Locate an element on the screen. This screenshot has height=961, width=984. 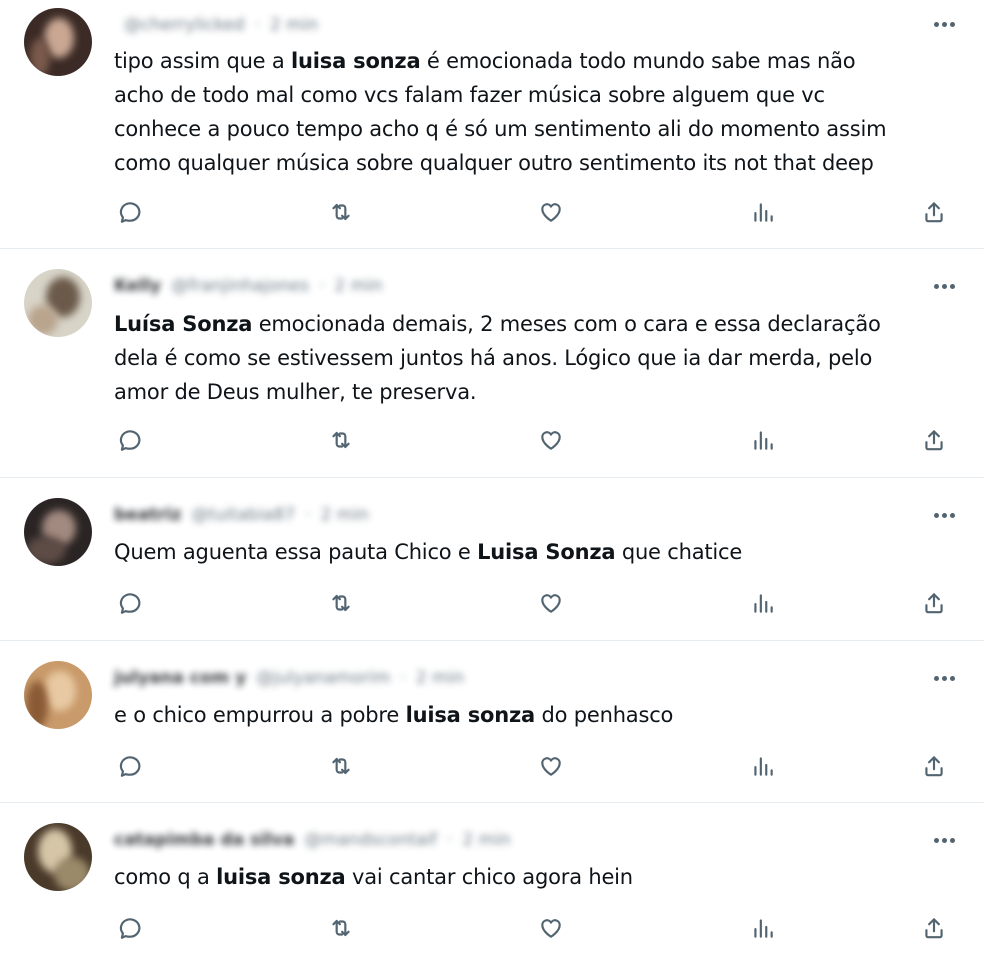
tweet-header: Kelly @franjinhajones · 2 min is located at coordinates (248, 286).